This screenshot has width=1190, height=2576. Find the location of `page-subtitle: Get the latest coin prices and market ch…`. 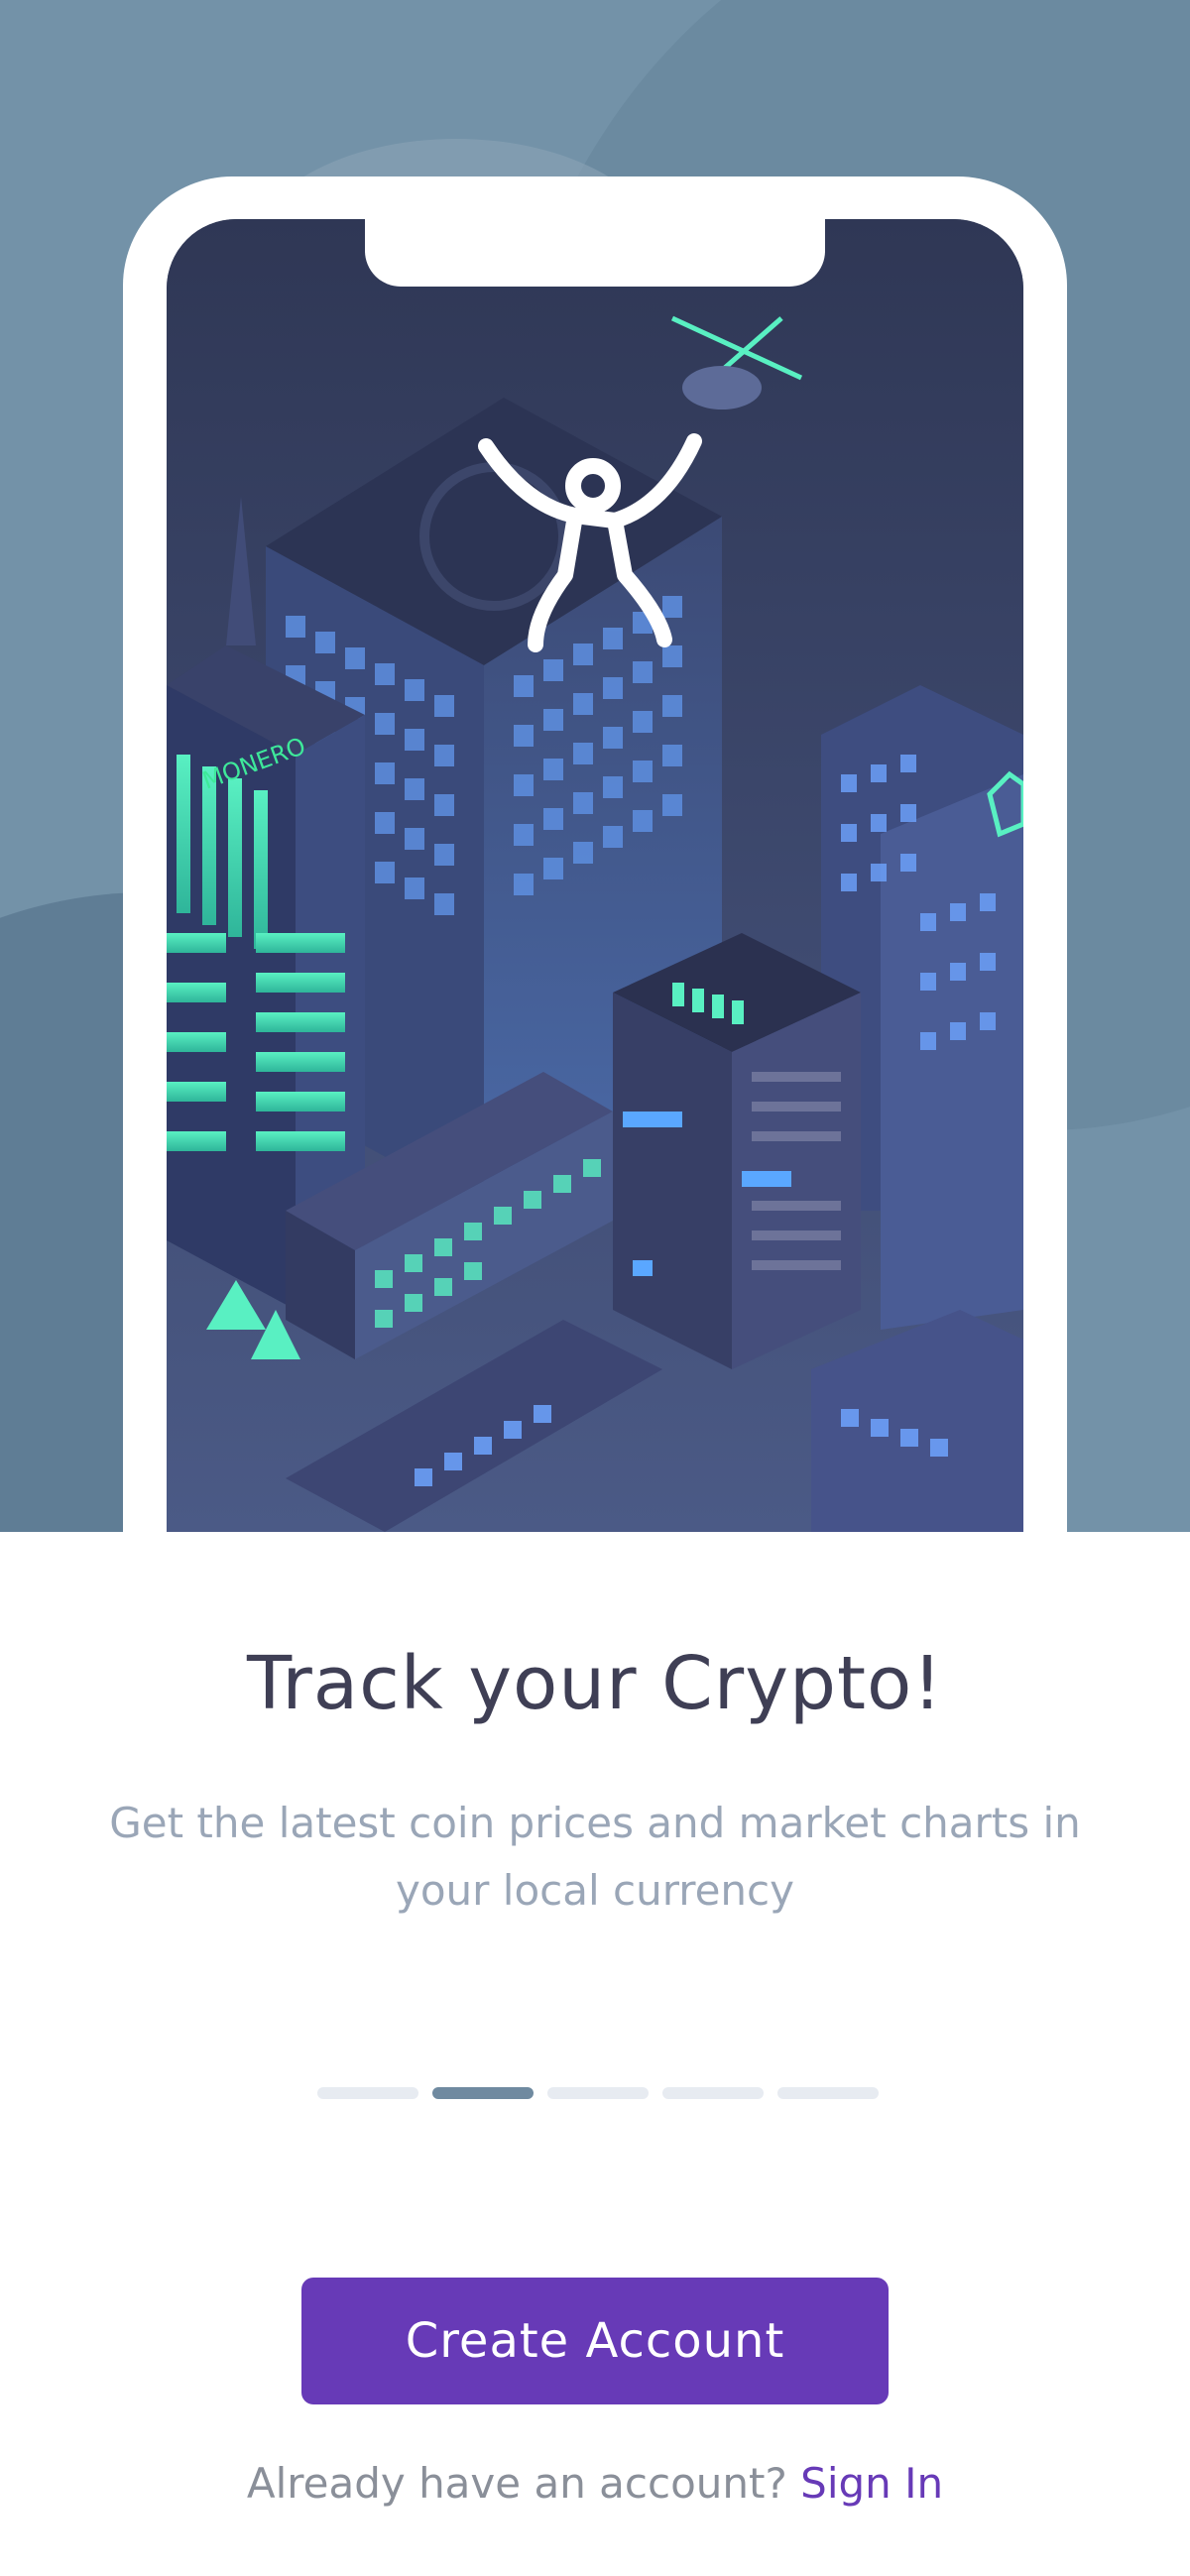

page-subtitle: Get the latest coin prices and market ch… is located at coordinates (595, 1857).